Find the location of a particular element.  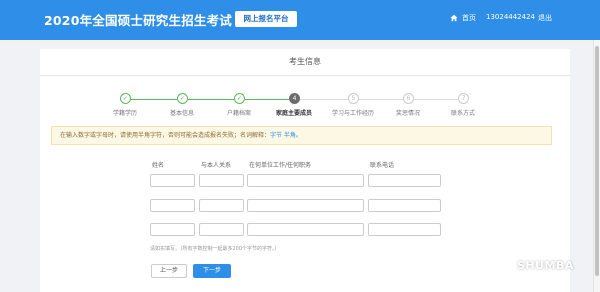

notice-text: 在输入数字或字母时，请使用半角字符，否则可能会造成报名失败；名词解释： is located at coordinates (165, 135).